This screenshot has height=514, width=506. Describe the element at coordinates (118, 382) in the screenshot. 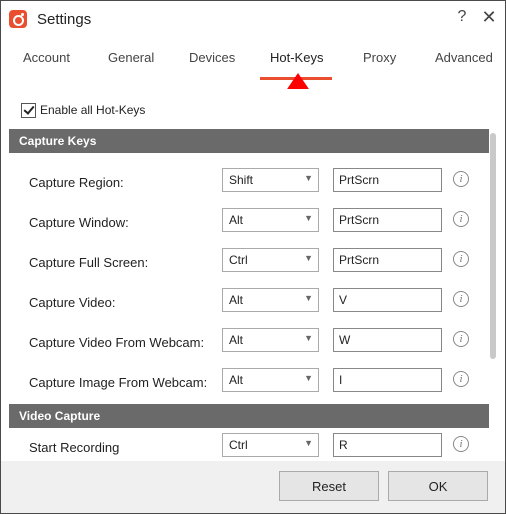

I see `hotkey-label: Capture Image From Webcam:` at that location.